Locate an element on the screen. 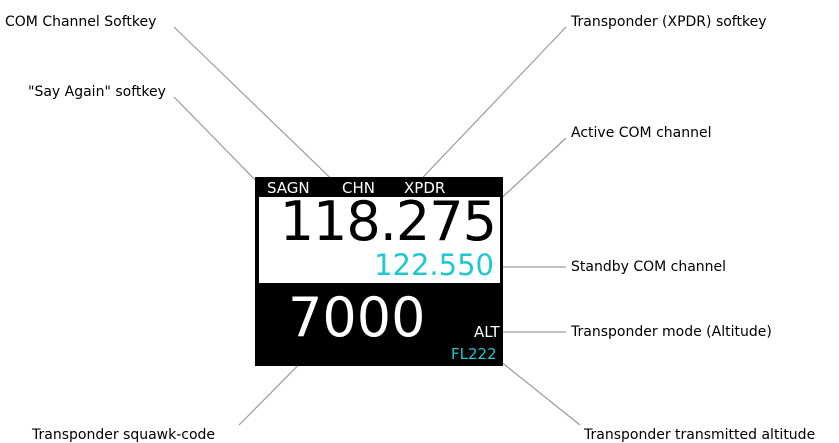 The width and height of the screenshot is (839, 443). callout-active-com-channel: Active COM channel is located at coordinates (641, 133).